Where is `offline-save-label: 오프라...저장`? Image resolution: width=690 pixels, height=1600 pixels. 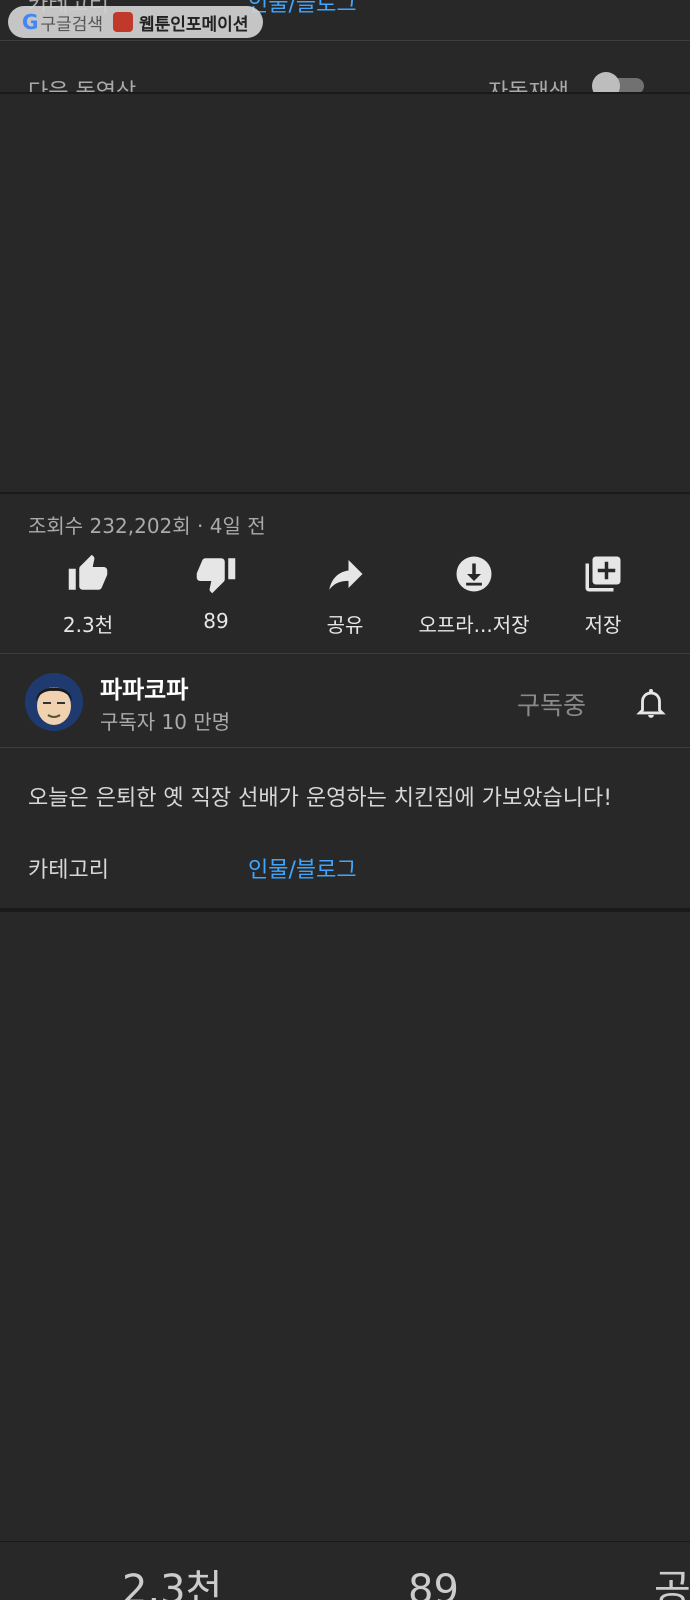 offline-save-label: 오프라...저장 is located at coordinates (474, 625).